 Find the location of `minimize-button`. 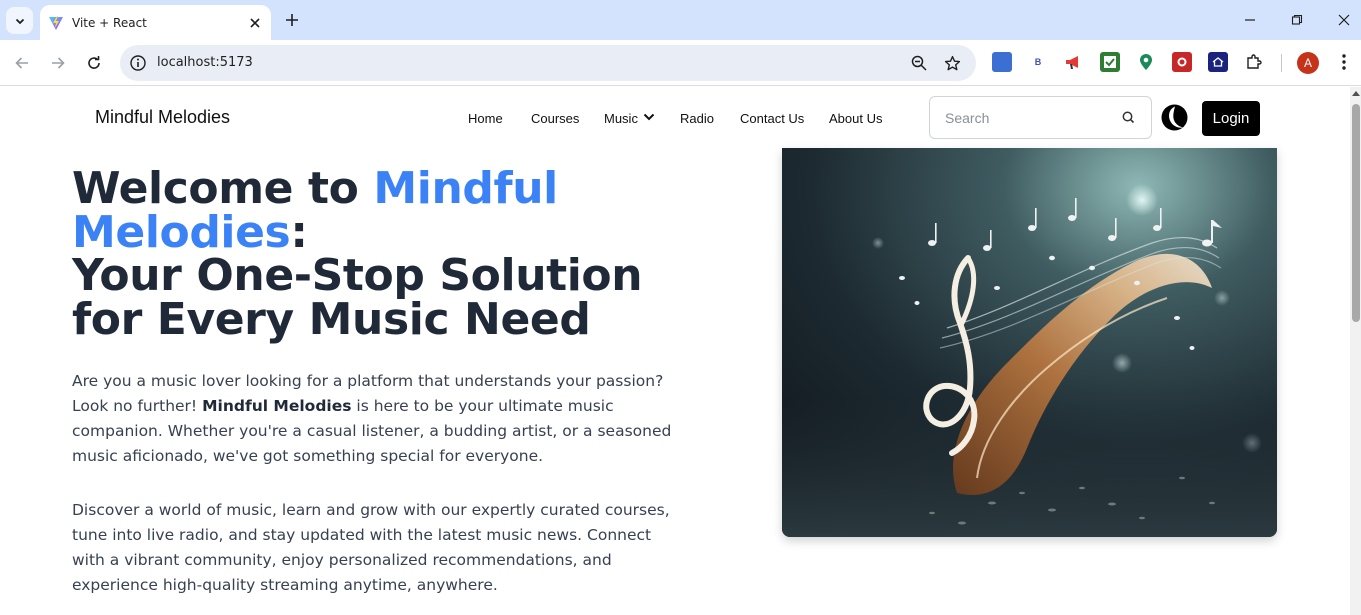

minimize-button is located at coordinates (1250, 20).